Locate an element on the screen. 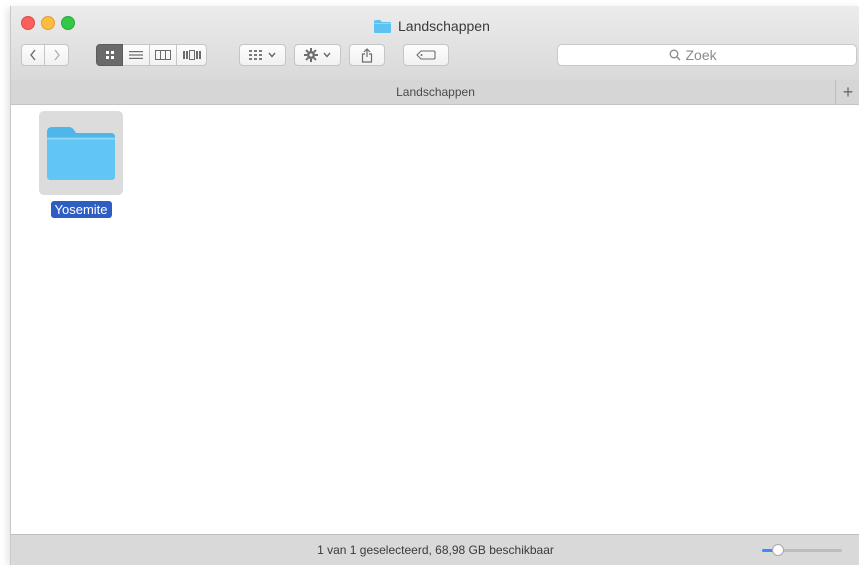 This screenshot has height=565, width=859. search-icon is located at coordinates (674, 55).